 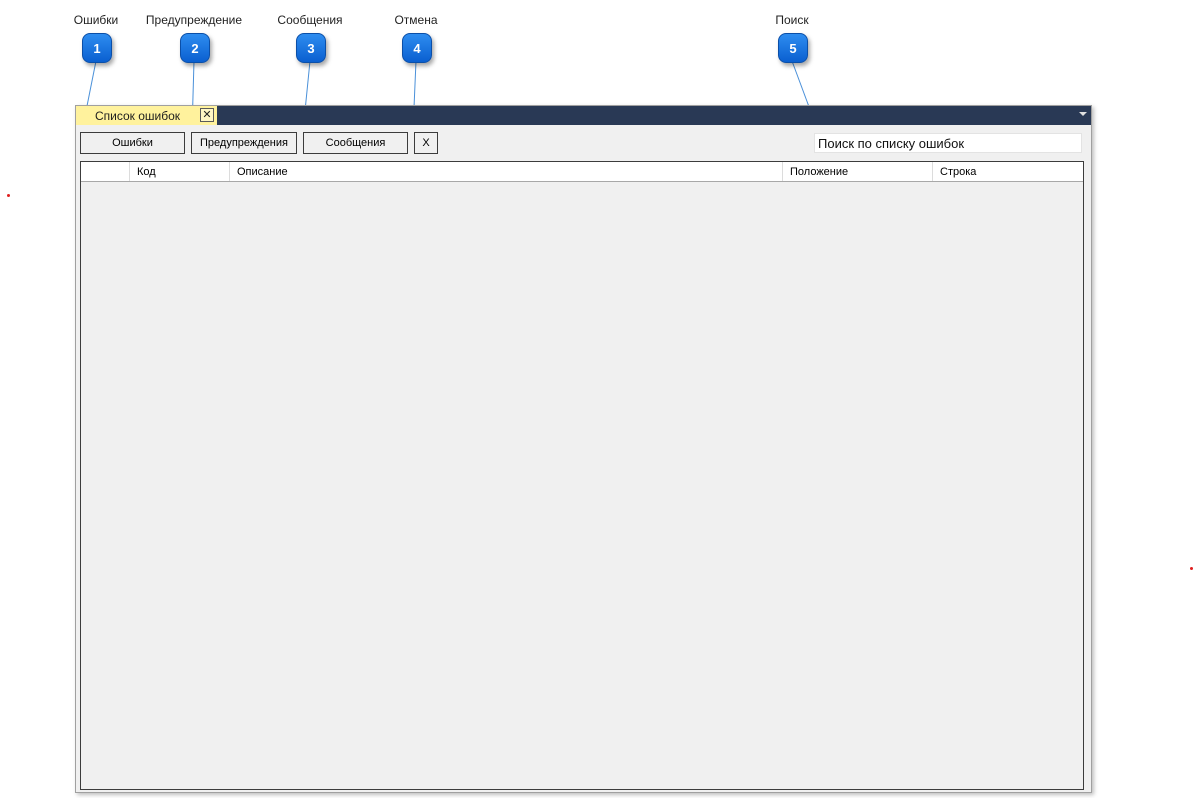 I want to click on chevron-down-icon, so click(x=1083, y=114).